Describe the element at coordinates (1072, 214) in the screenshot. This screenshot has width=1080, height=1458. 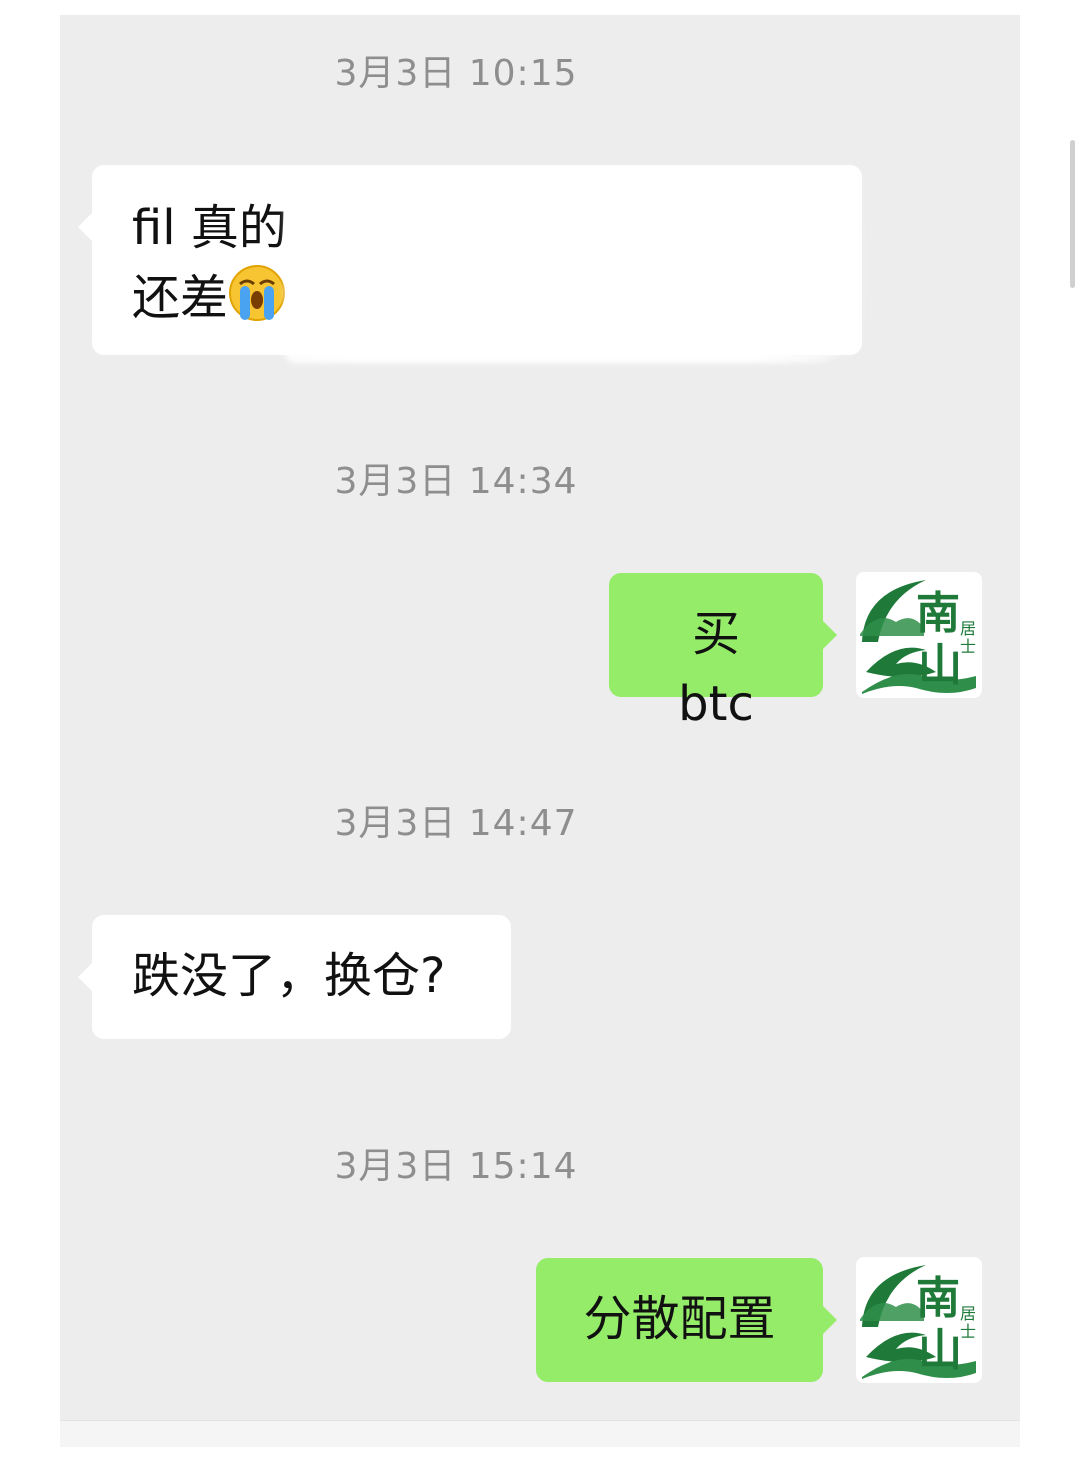
I see `scrollbar` at that location.